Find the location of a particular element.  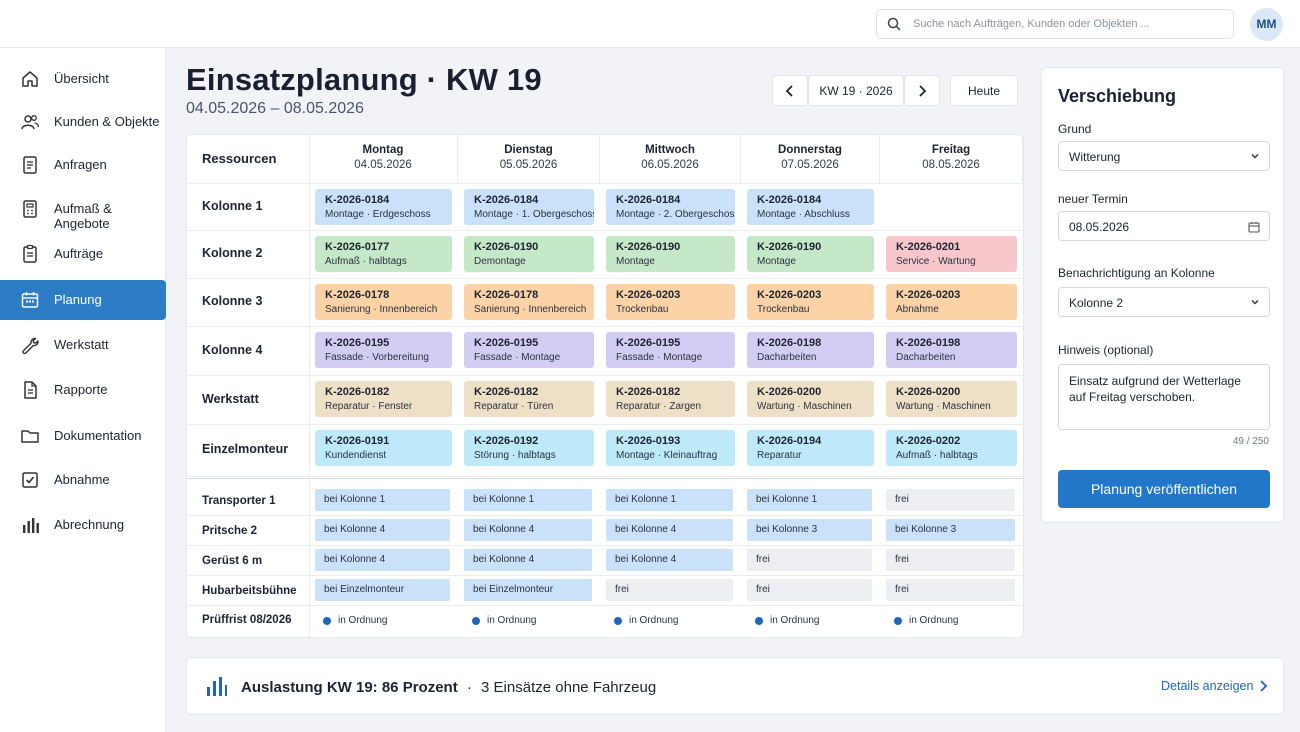

equipment-label: Transporter 1 is located at coordinates (239, 501).